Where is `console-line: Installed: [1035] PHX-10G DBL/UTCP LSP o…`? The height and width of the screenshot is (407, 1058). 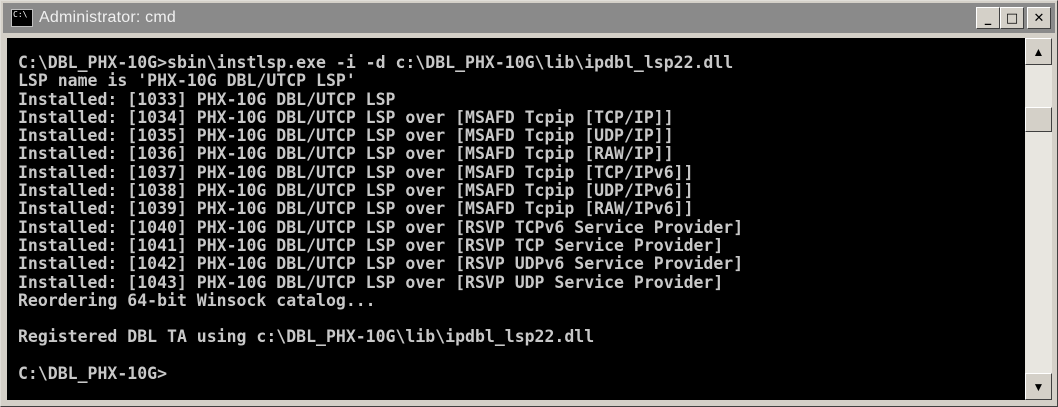
console-line: Installed: [1035] PHX-10G DBL/UTCP LSP o… is located at coordinates (346, 136).